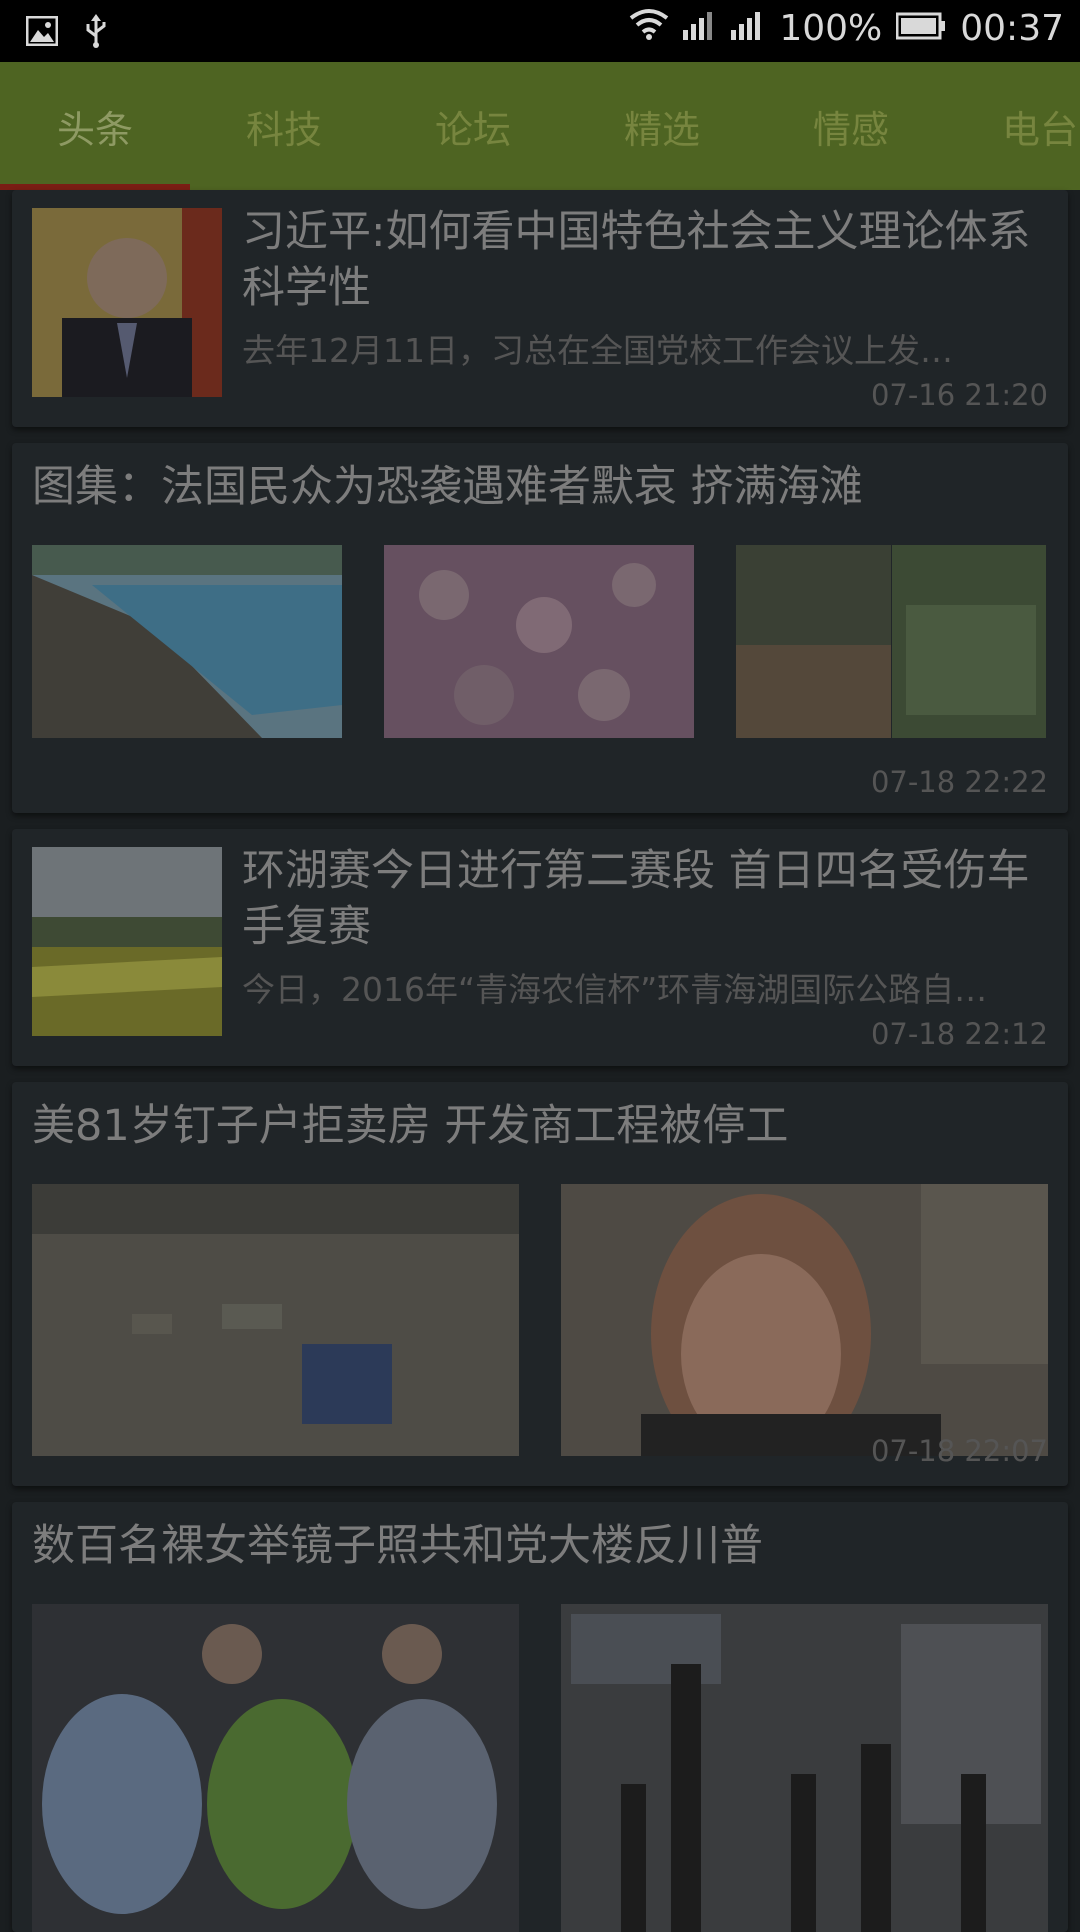  What do you see at coordinates (959, 395) in the screenshot?
I see `news-time: 07-16 21:20` at bounding box center [959, 395].